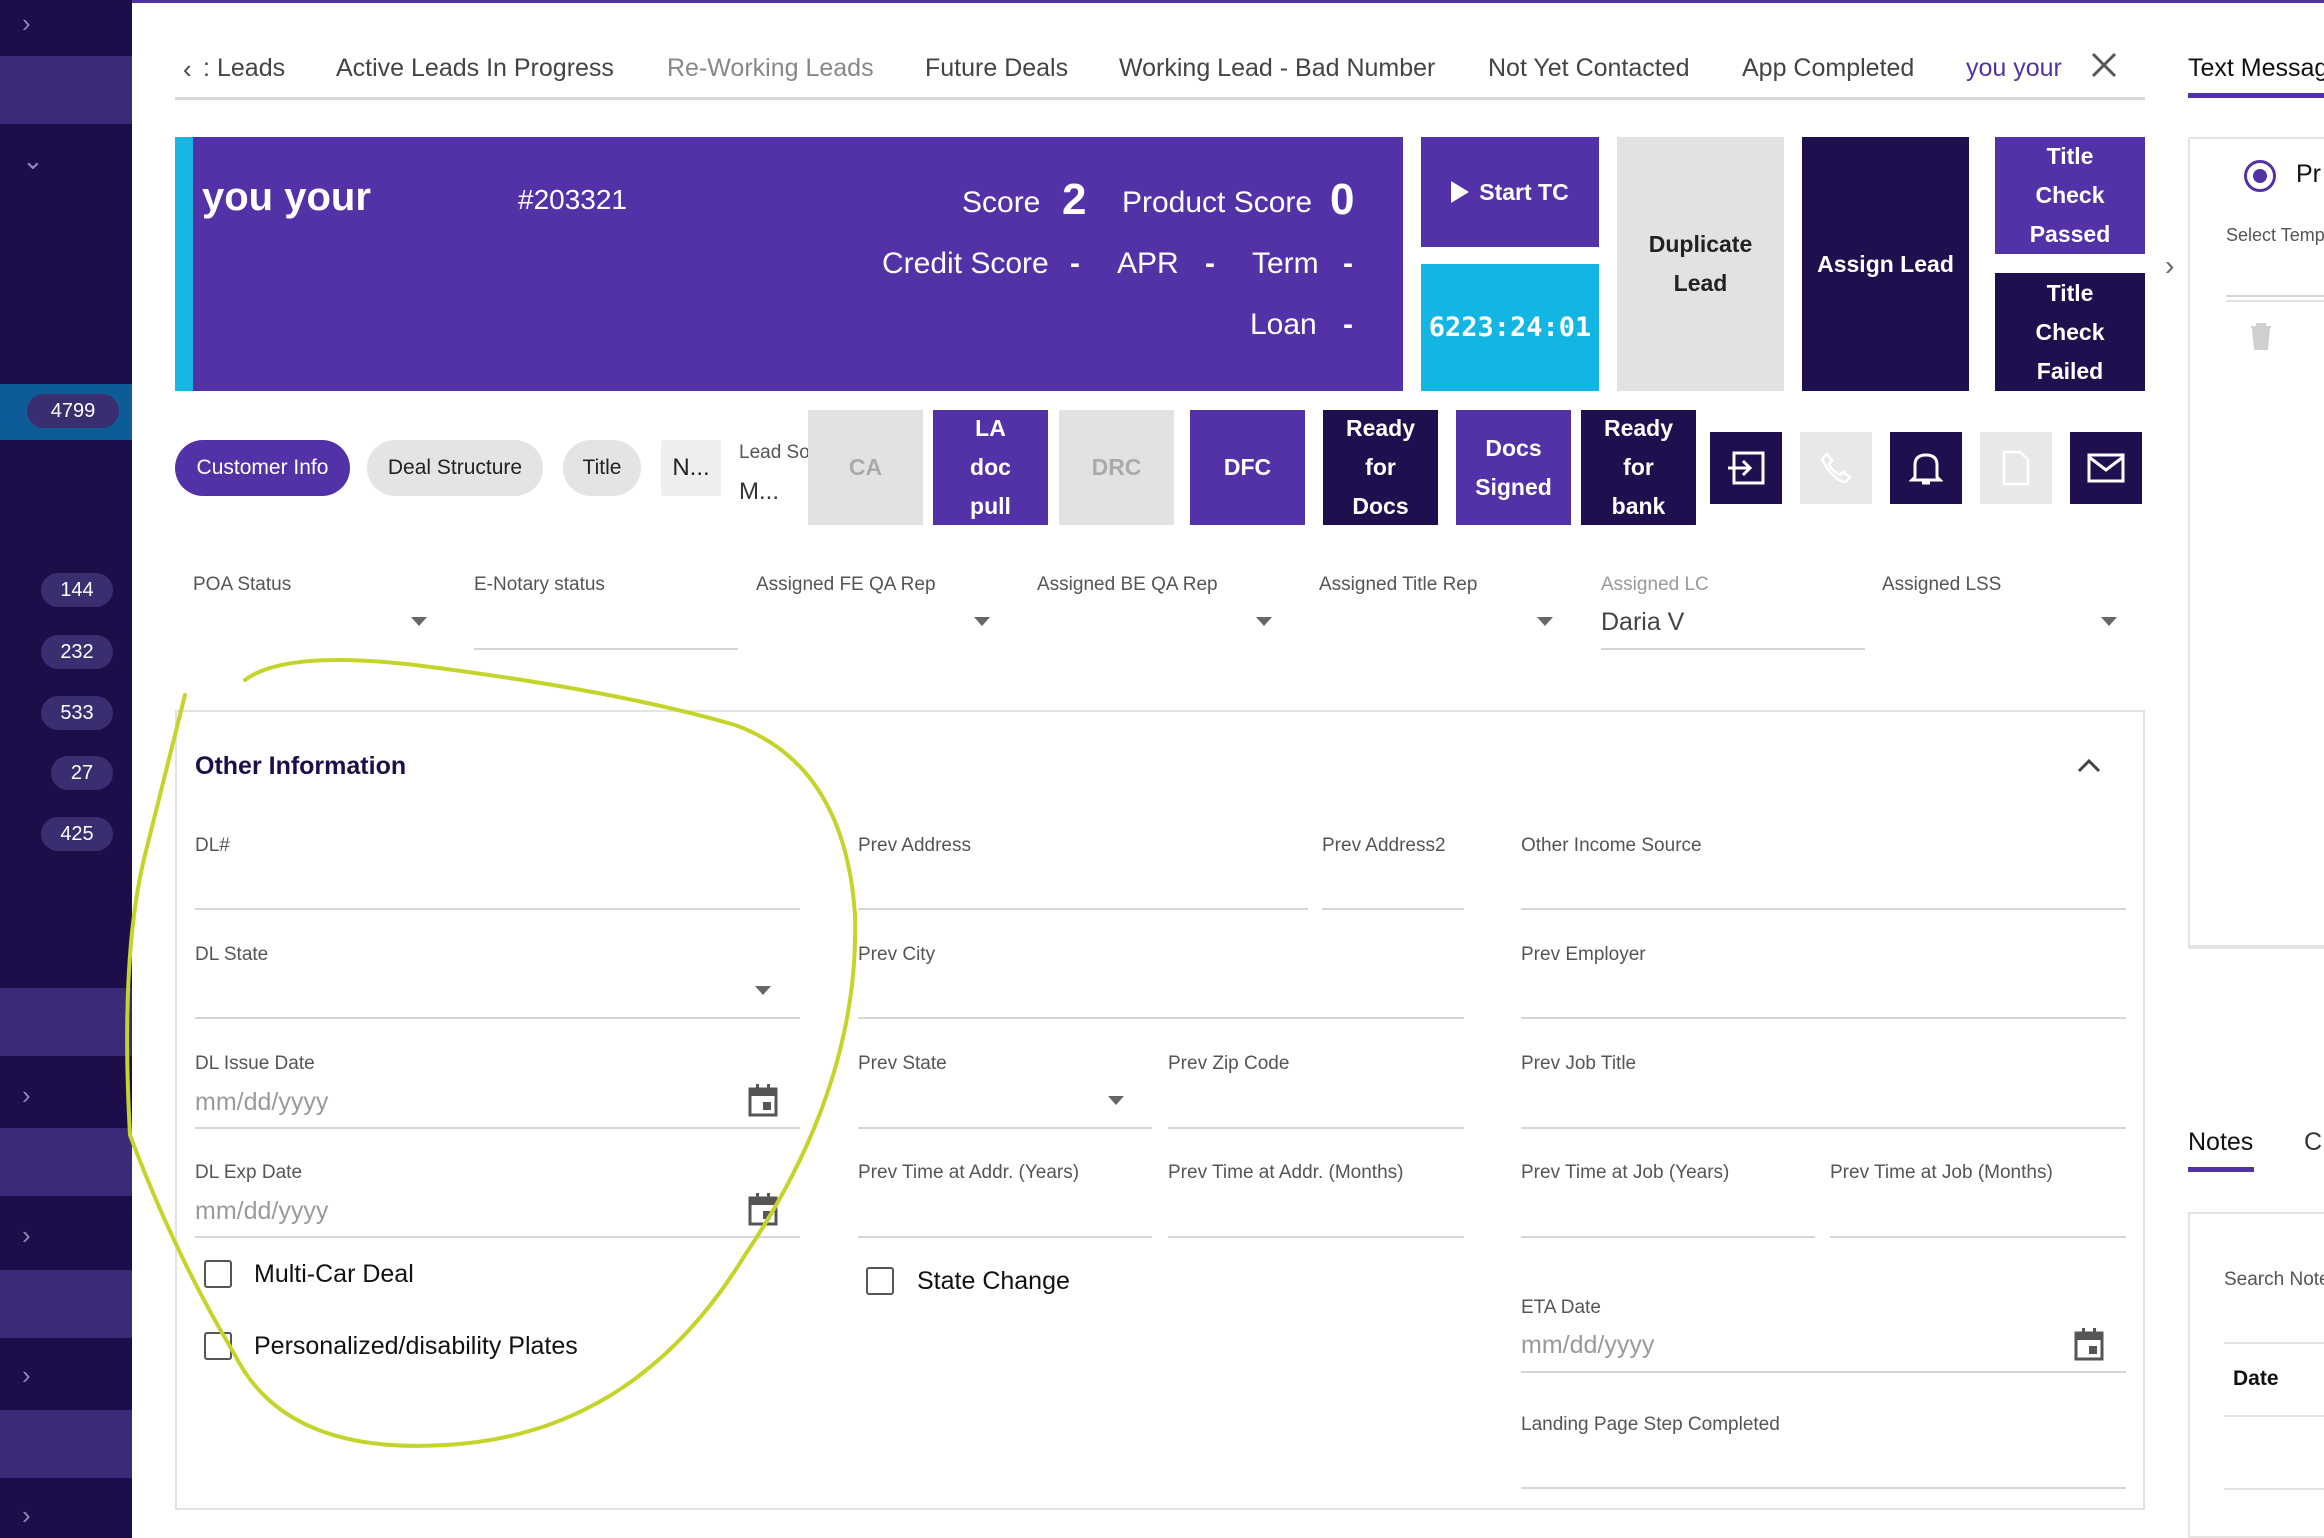 This screenshot has width=2324, height=1538. Describe the element at coordinates (2014, 68) in the screenshot. I see `tab-you-your: you your` at that location.